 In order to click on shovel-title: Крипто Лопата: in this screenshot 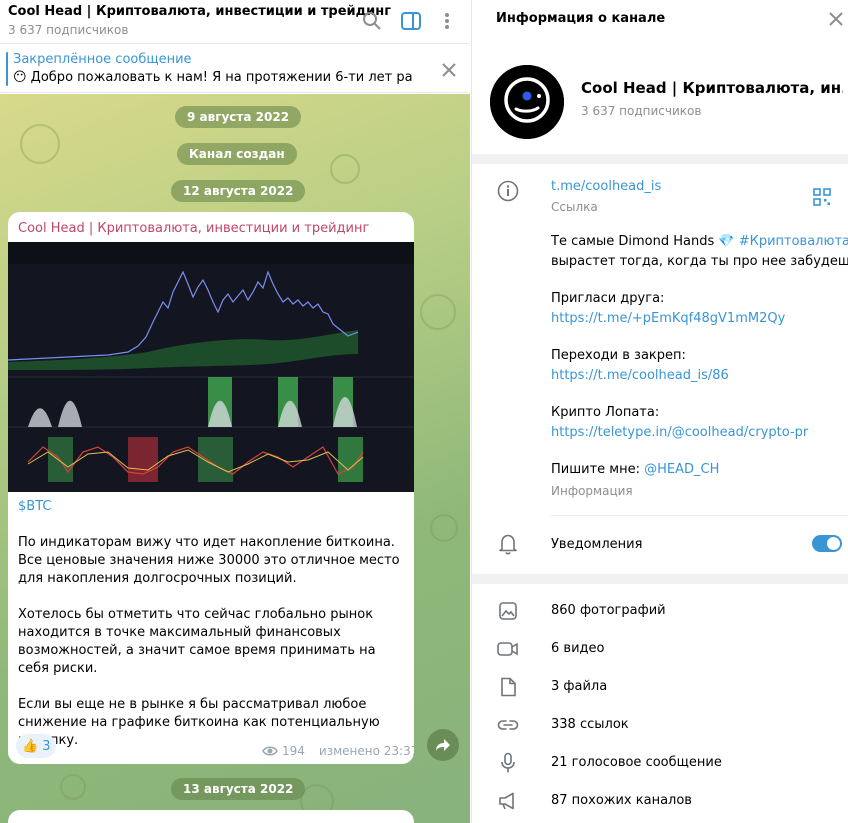, I will do `click(605, 412)`.